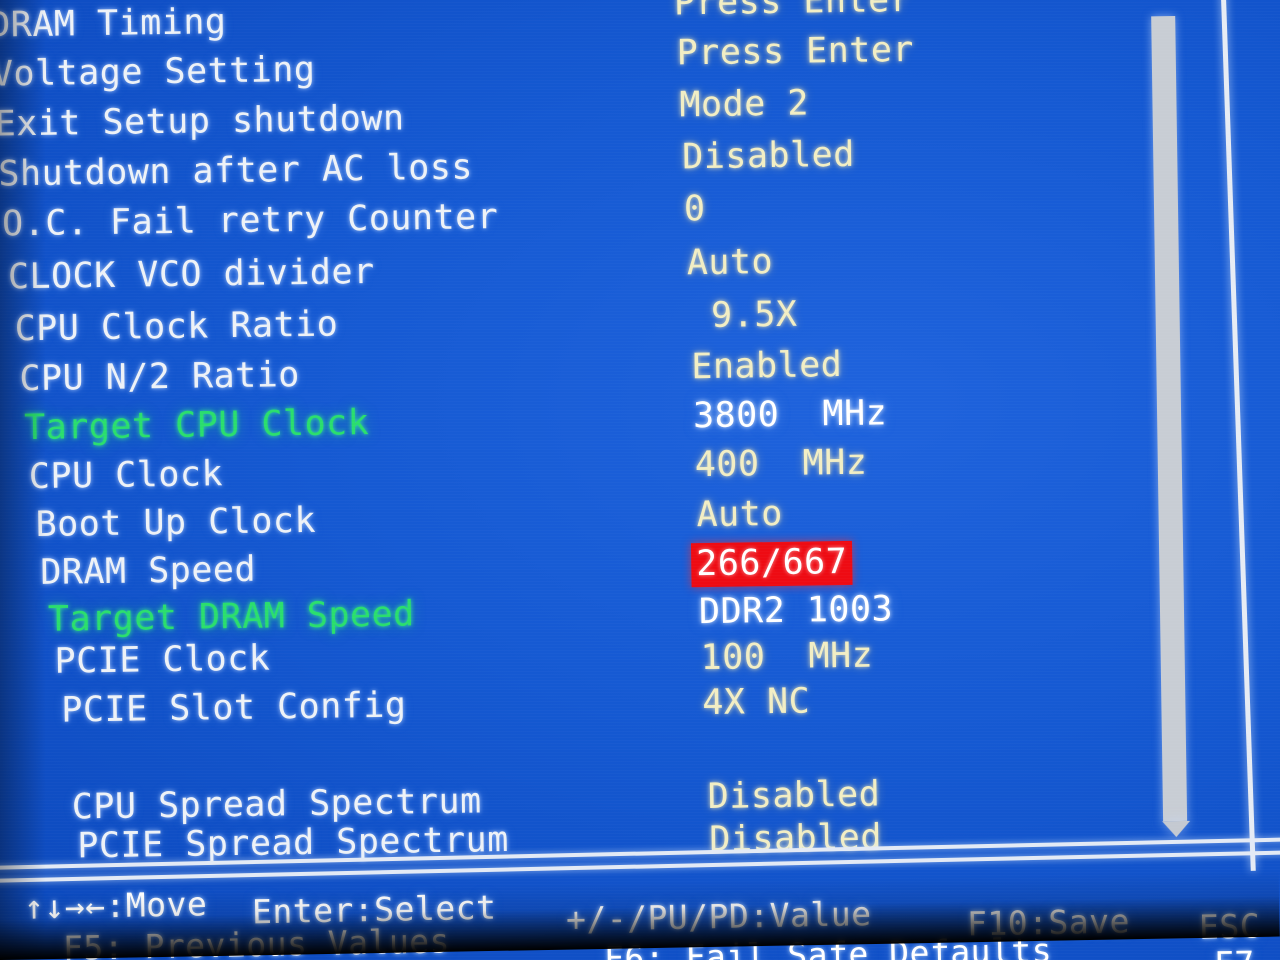  I want to click on hint-f7: F7, so click(1234, 952).